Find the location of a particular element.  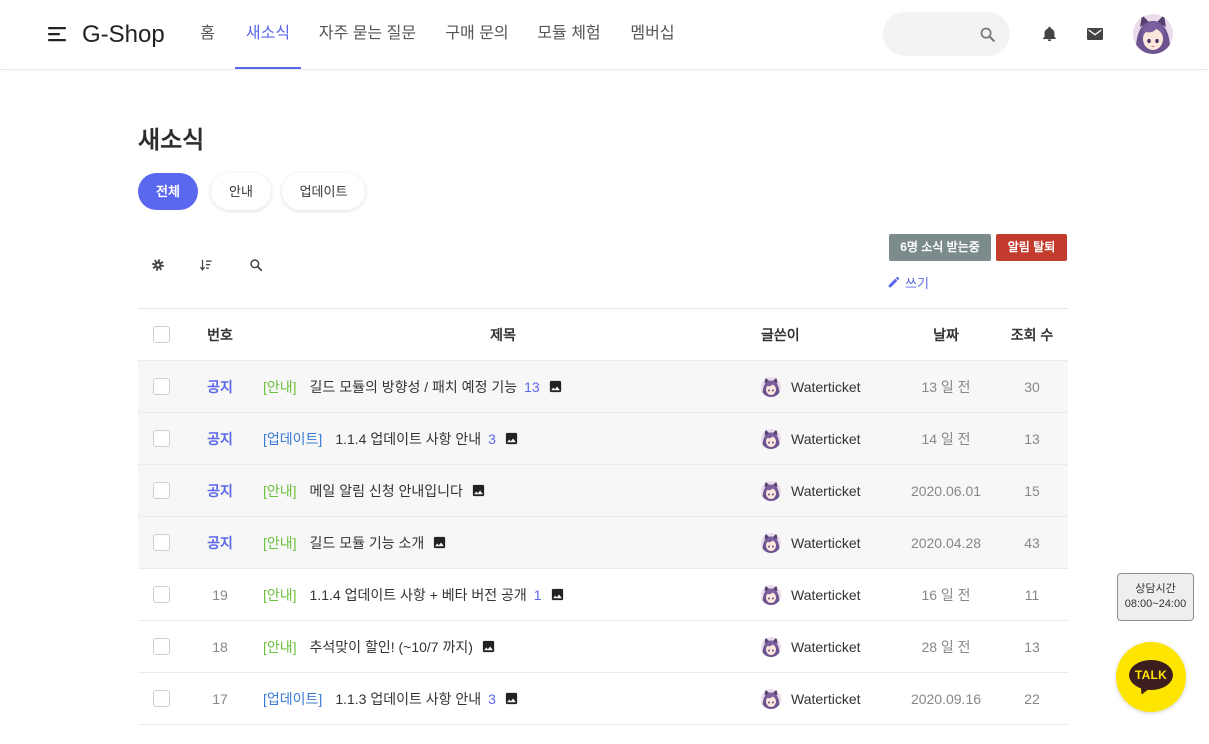

subscriber-count-badge: 6명 소식 받는중 is located at coordinates (940, 247).